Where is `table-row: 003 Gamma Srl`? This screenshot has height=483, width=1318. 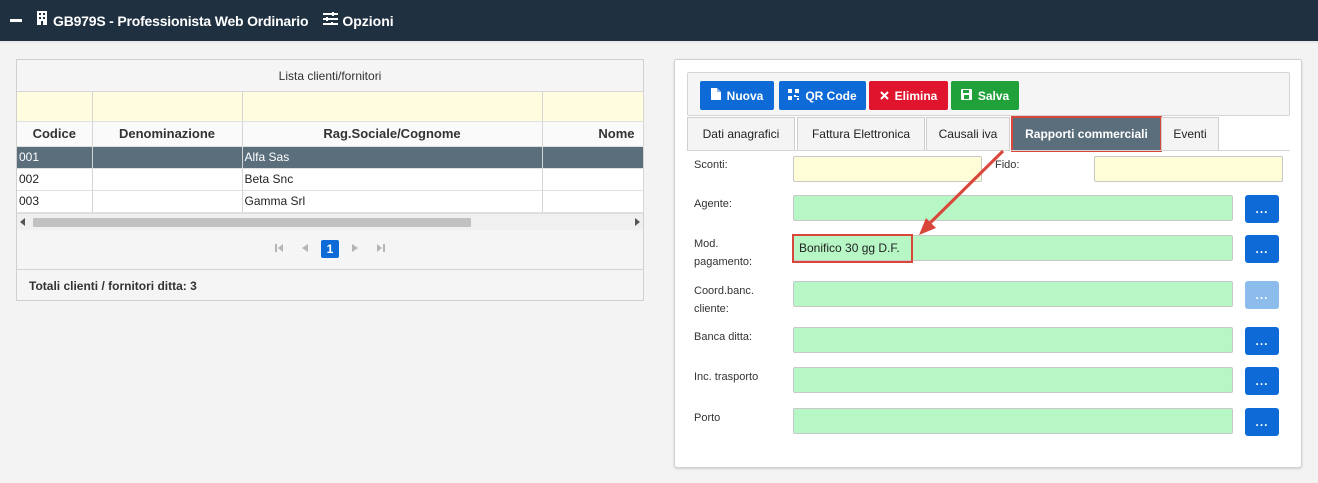
table-row: 003 Gamma Srl is located at coordinates (330, 201).